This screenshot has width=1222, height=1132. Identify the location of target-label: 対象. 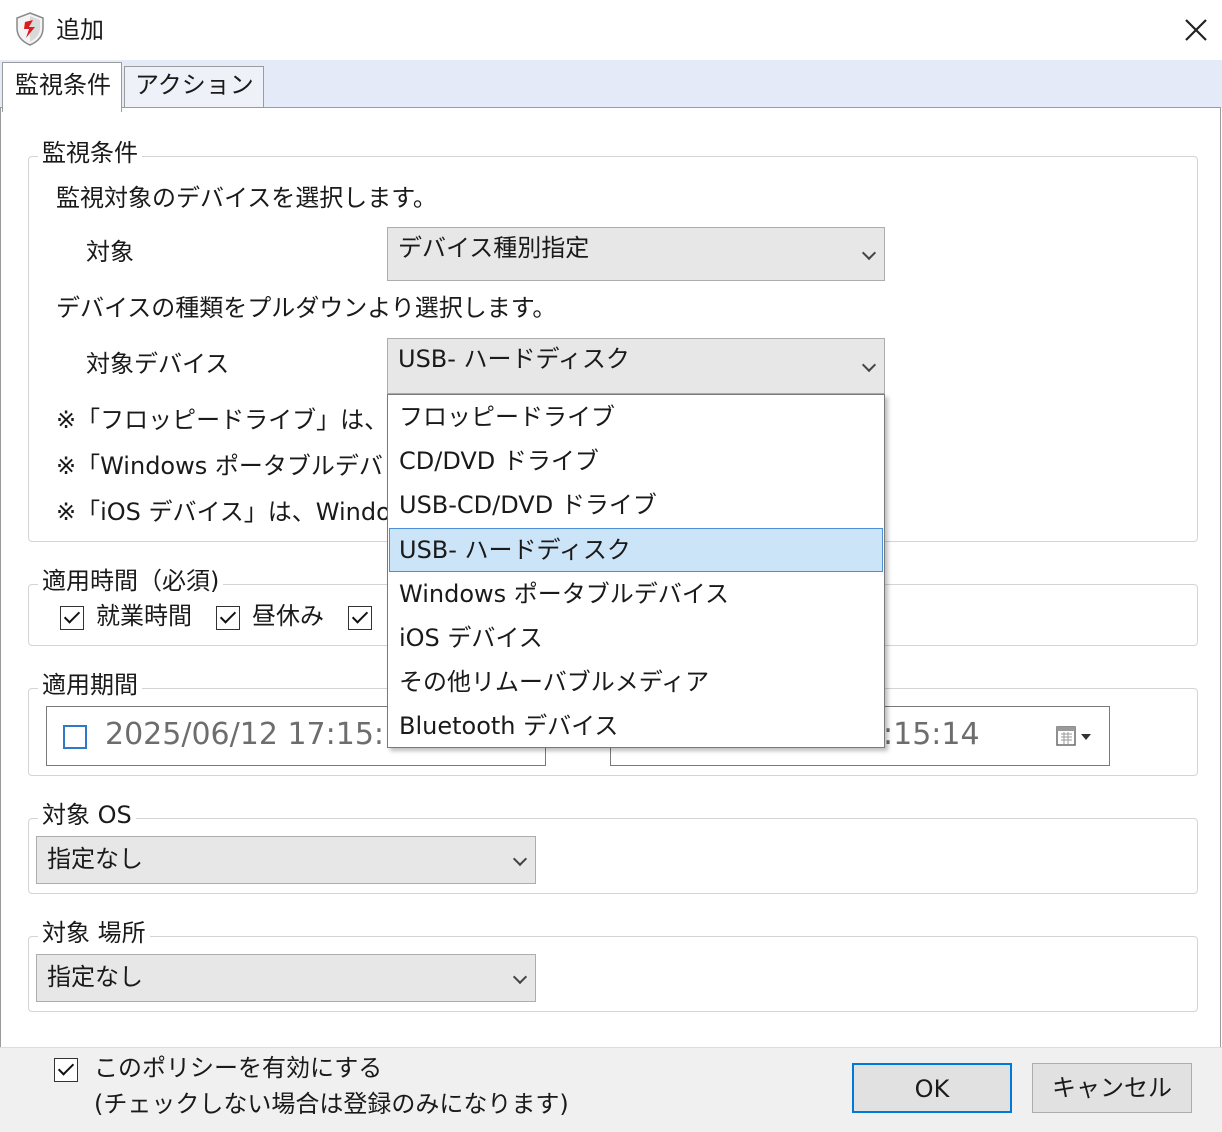
(110, 252).